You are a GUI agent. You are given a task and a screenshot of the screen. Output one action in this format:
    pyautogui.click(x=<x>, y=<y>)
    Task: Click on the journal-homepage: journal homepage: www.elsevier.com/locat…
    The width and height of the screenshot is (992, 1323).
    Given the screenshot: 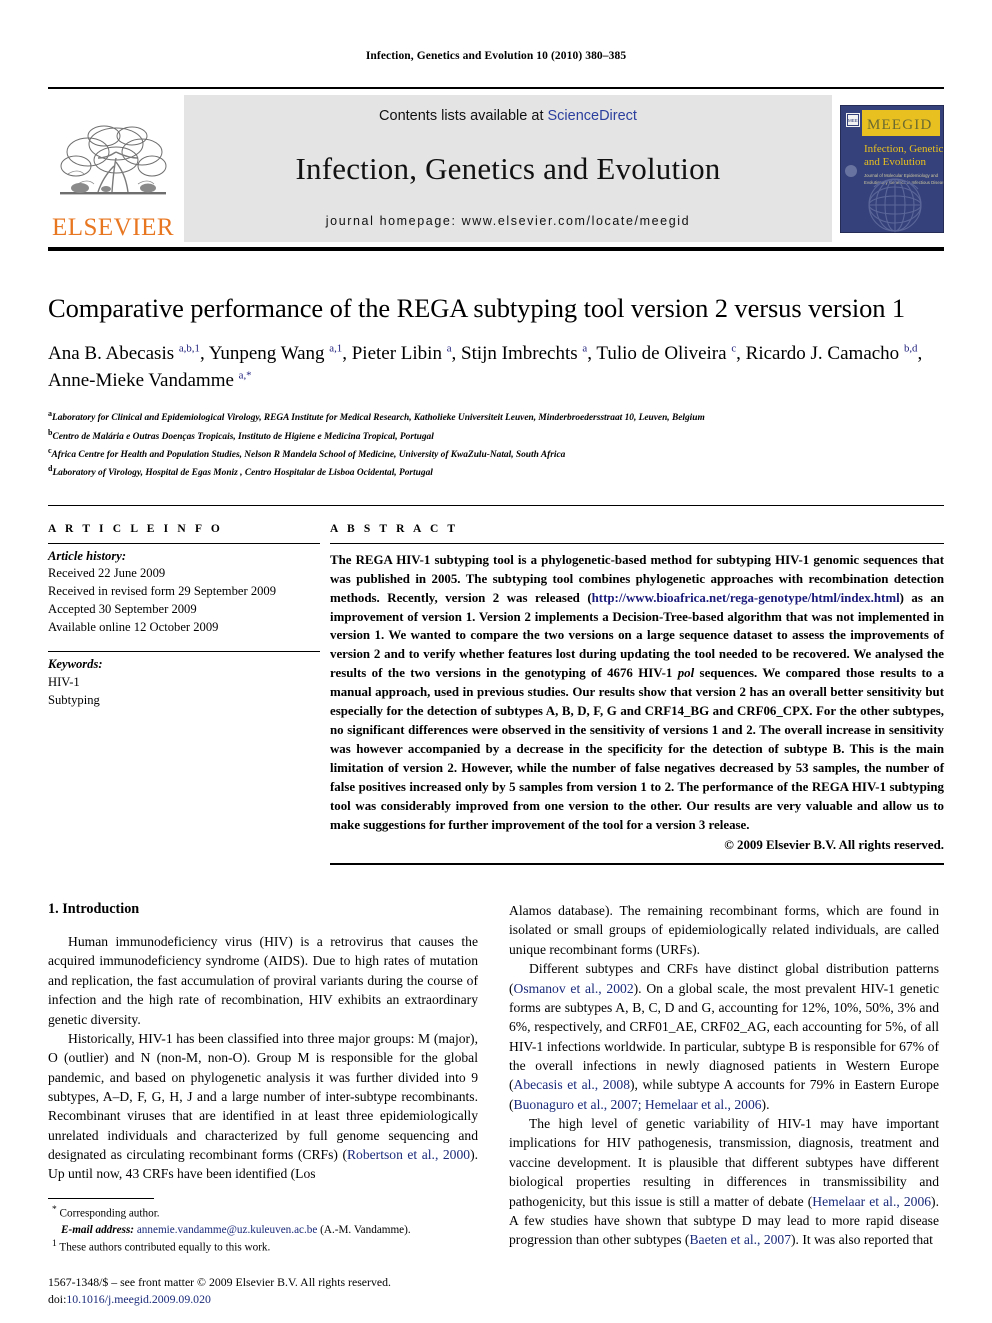 What is the action you would take?
    pyautogui.click(x=508, y=221)
    